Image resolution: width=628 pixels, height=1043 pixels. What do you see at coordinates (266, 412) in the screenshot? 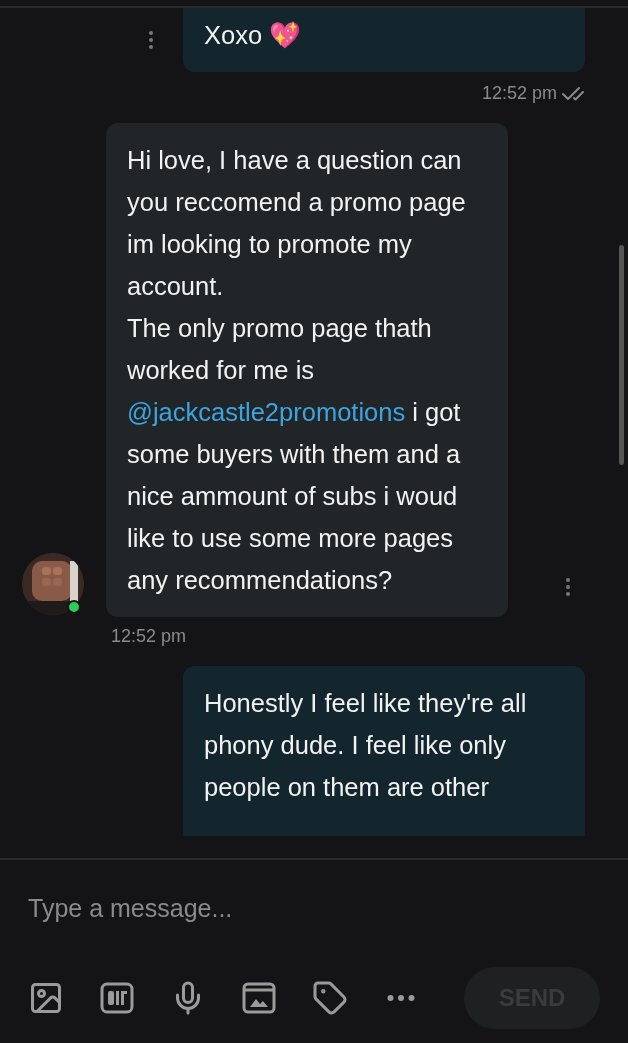
I see `mention-link: @jackcastle2promotions` at bounding box center [266, 412].